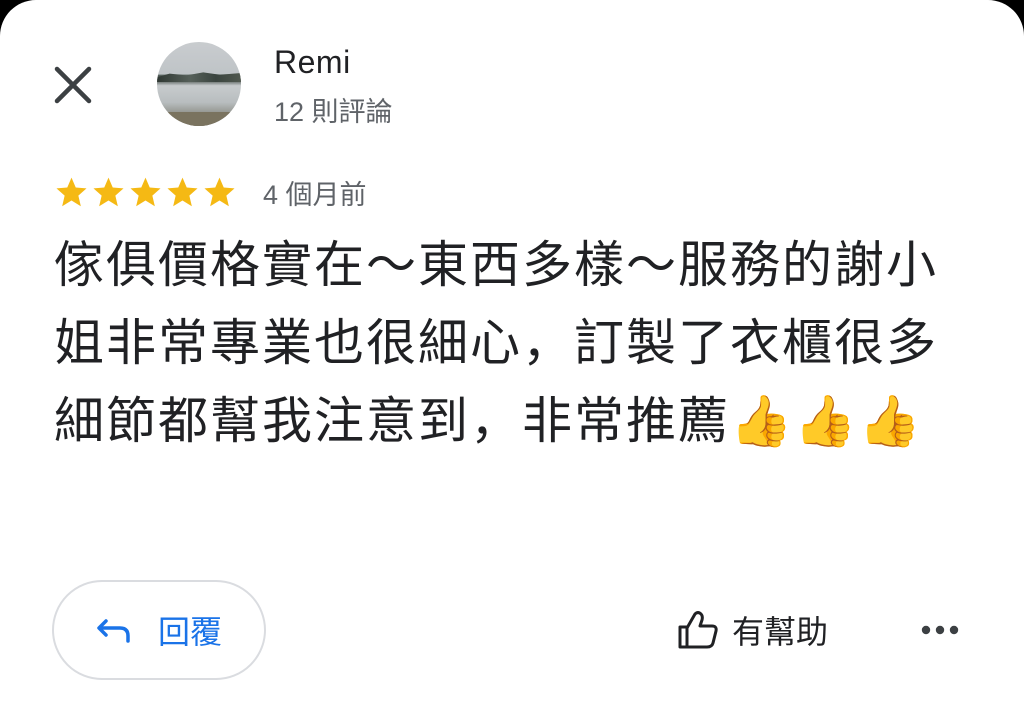 The height and width of the screenshot is (701, 1024). Describe the element at coordinates (312, 62) in the screenshot. I see `author-name: Remi` at that location.